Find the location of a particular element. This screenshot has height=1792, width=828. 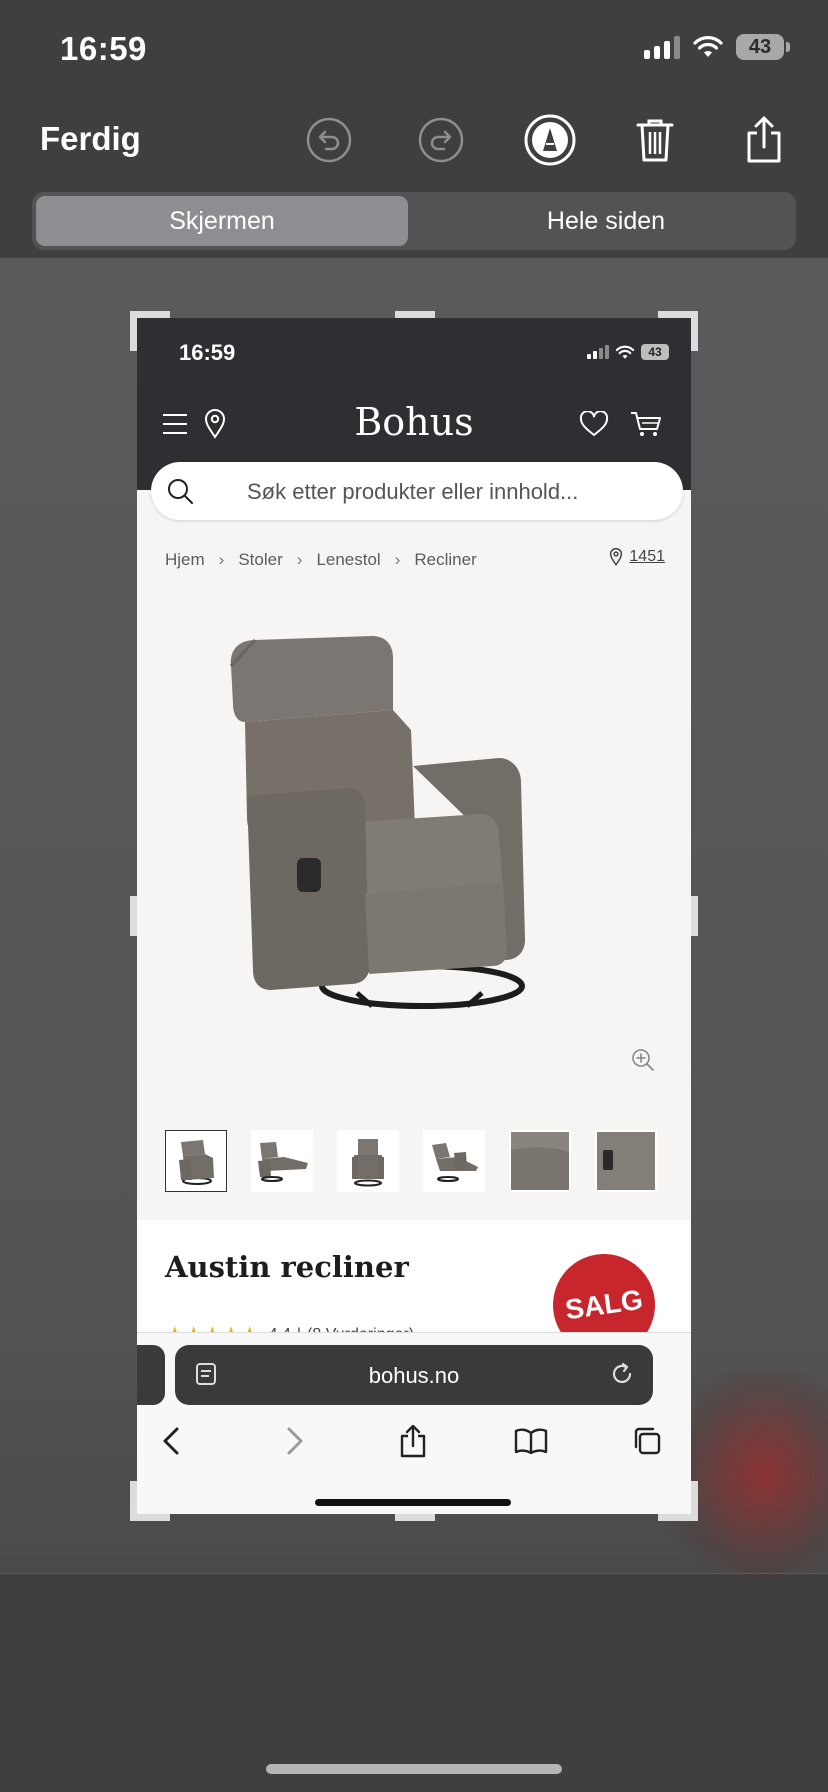

capture-mode-segmented-control: Skjermen Hele siden is located at coordinates (414, 221).